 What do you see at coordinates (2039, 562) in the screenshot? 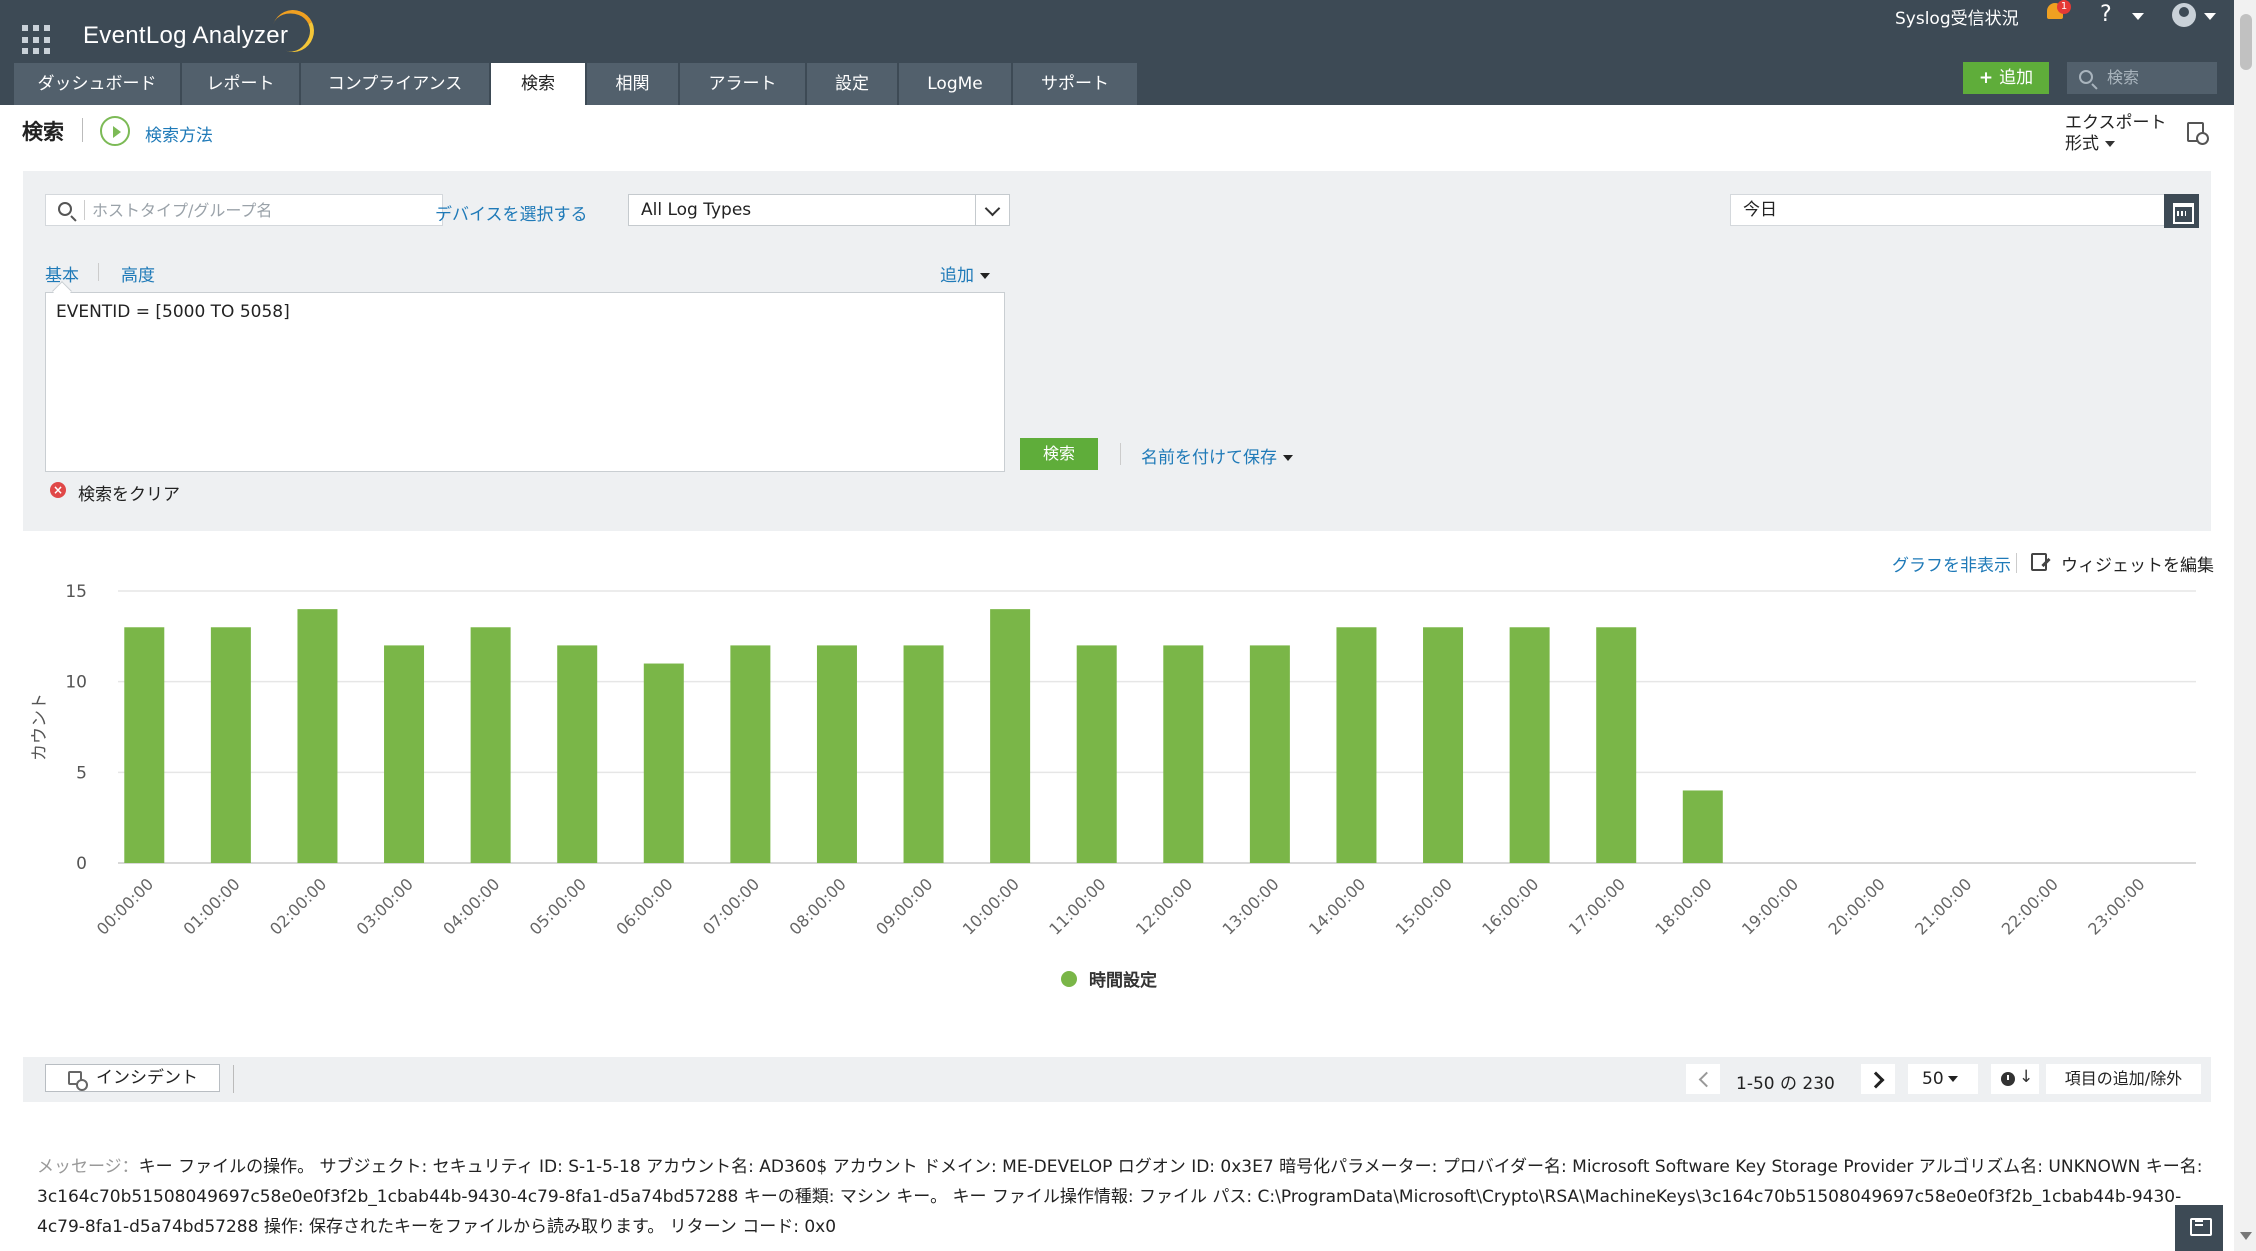
I see `edit-widget-icon` at bounding box center [2039, 562].